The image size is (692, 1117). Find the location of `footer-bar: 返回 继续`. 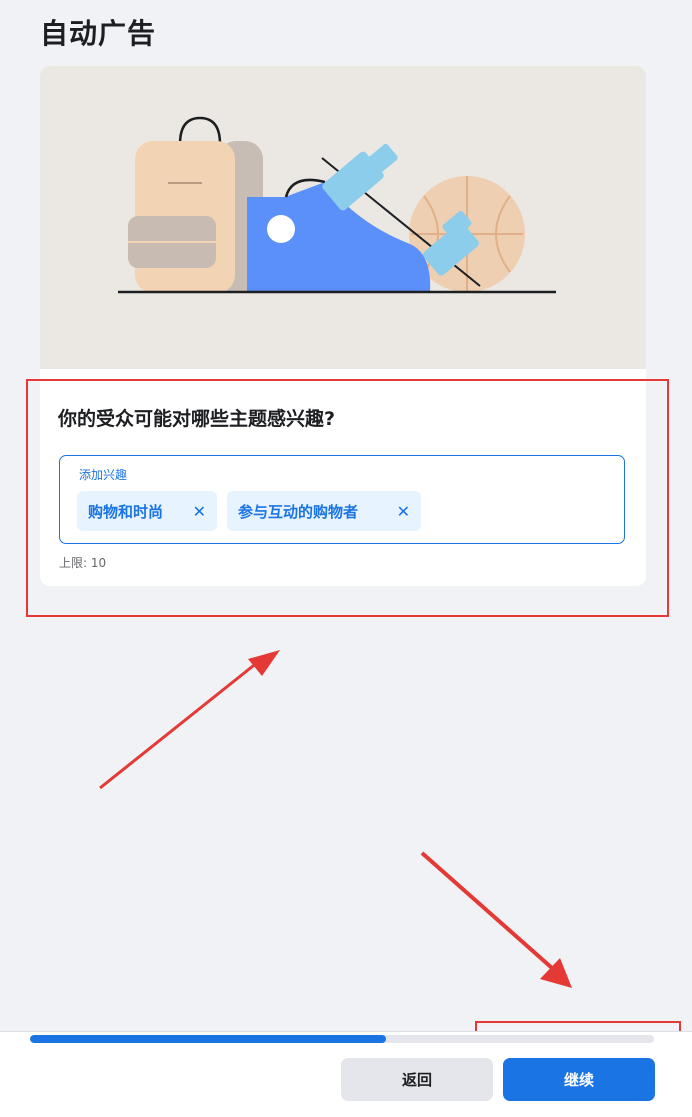

footer-bar: 返回 继续 is located at coordinates (346, 1074).